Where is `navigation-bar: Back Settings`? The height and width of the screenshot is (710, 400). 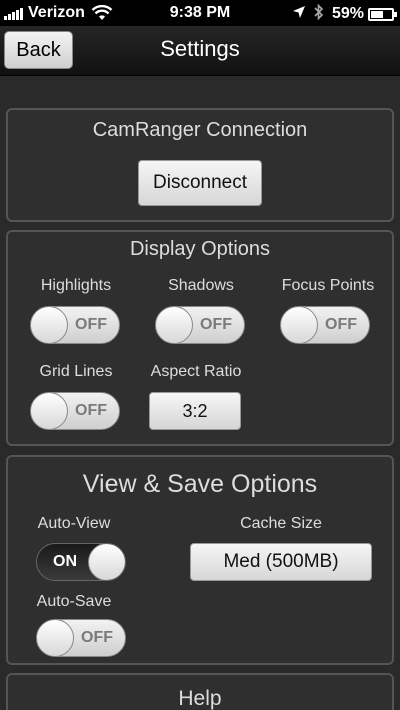 navigation-bar: Back Settings is located at coordinates (200, 51).